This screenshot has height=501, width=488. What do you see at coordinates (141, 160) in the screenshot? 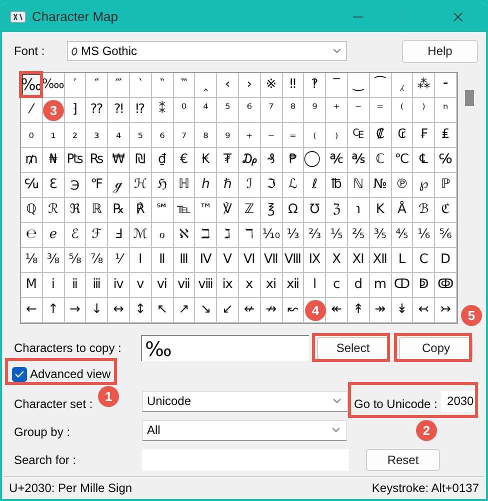
I see `character-cell: ₪` at bounding box center [141, 160].